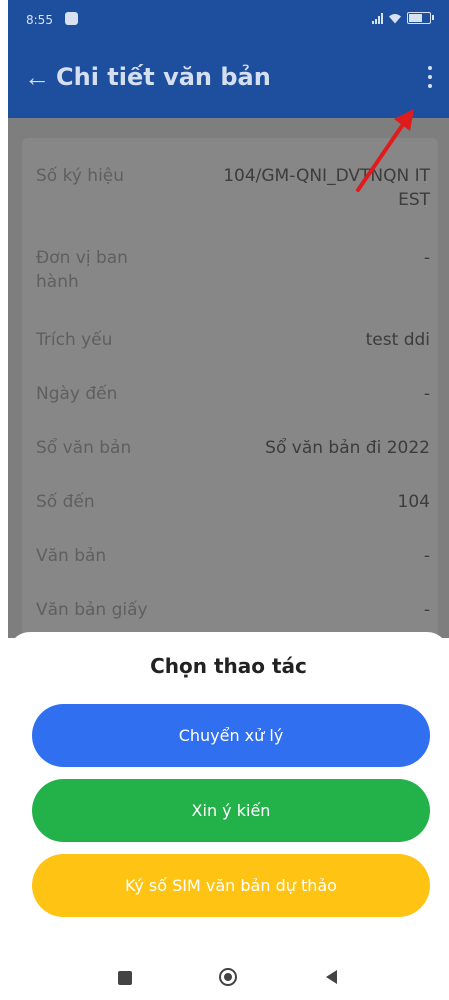 The image size is (449, 1000). I want to click on home-icon, so click(228, 977).